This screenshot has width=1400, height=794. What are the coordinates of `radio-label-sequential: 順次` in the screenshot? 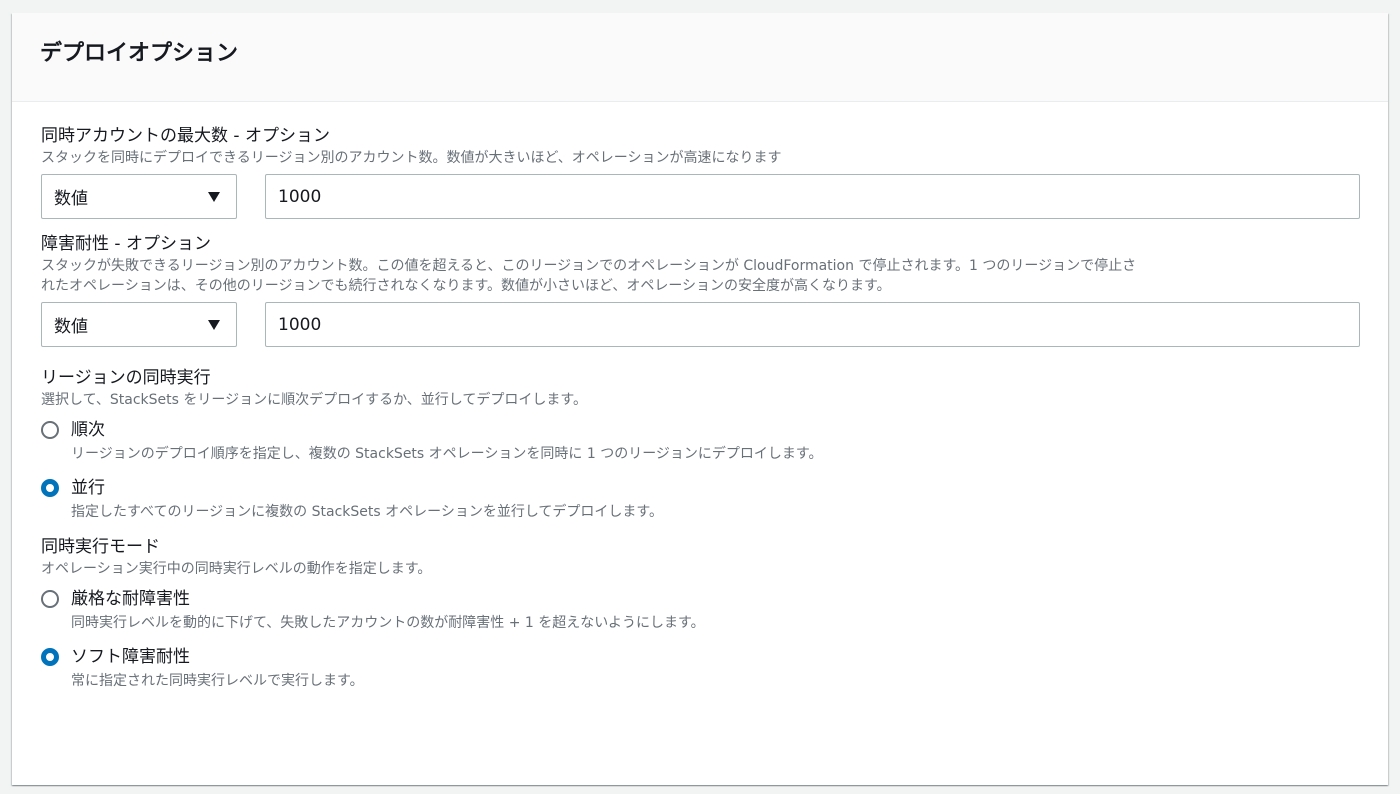 It's located at (88, 430).